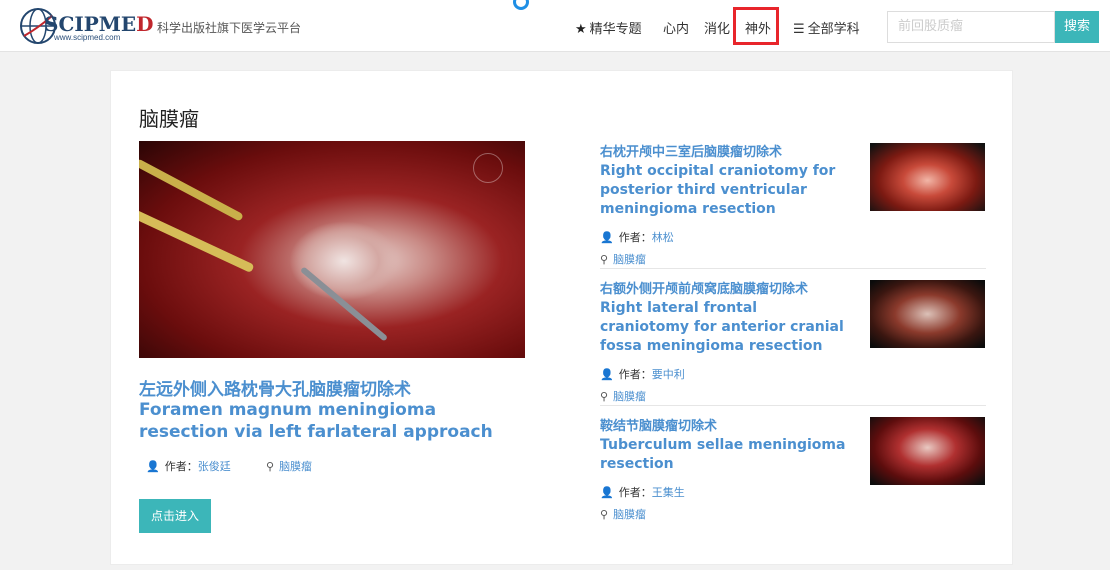 The image size is (1110, 570). I want to click on enter-button: 点击进入, so click(175, 516).